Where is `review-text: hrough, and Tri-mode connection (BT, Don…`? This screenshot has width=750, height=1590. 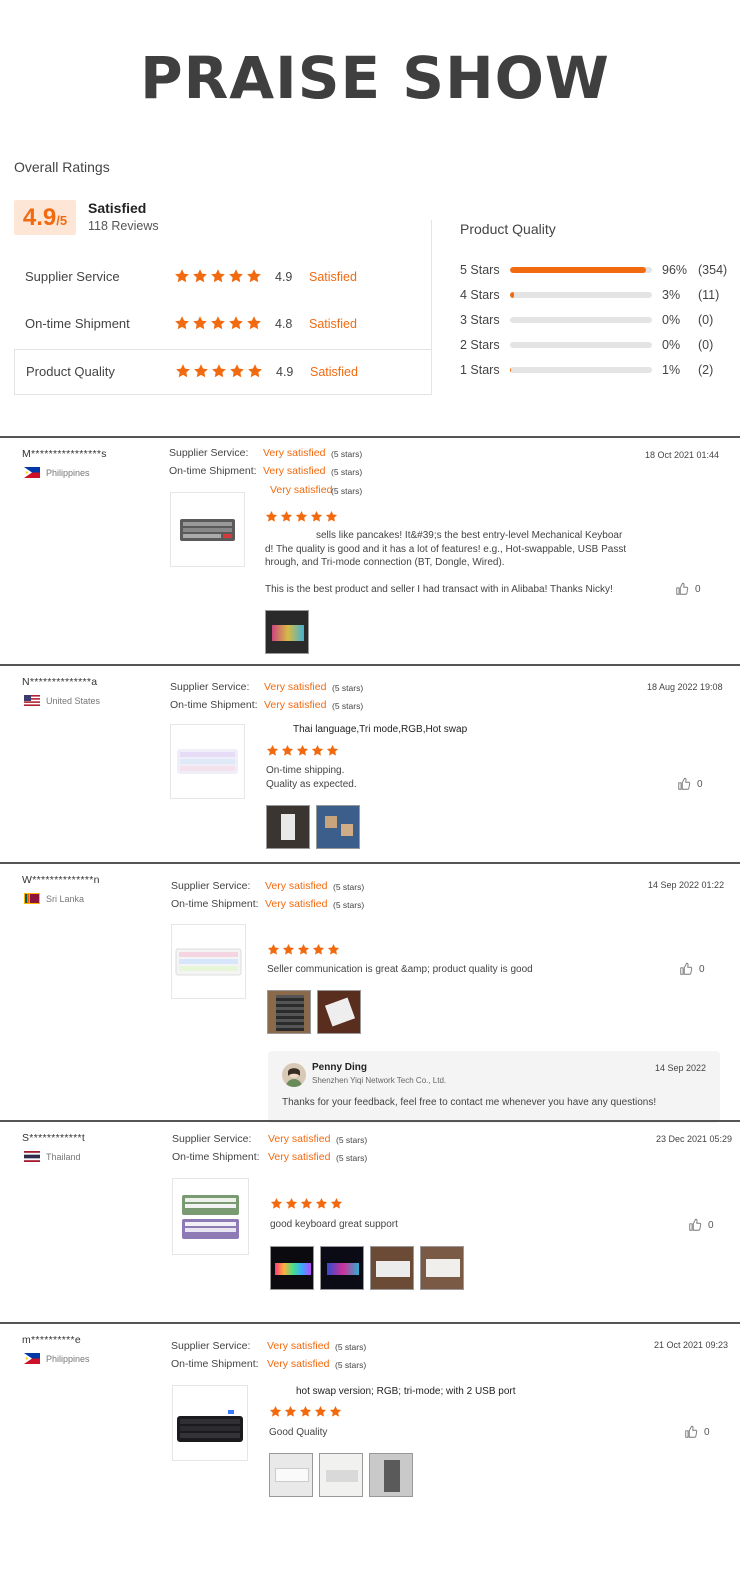
review-text: hrough, and Tri-mode connection (BT, Don… is located at coordinates (385, 562).